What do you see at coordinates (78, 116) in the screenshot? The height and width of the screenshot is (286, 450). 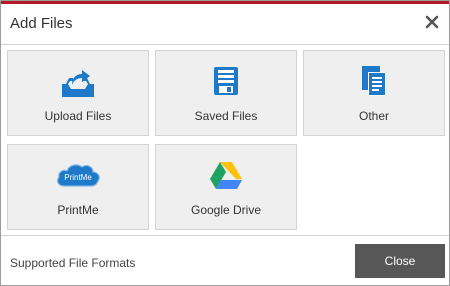 I see `source-label: Upload Files` at bounding box center [78, 116].